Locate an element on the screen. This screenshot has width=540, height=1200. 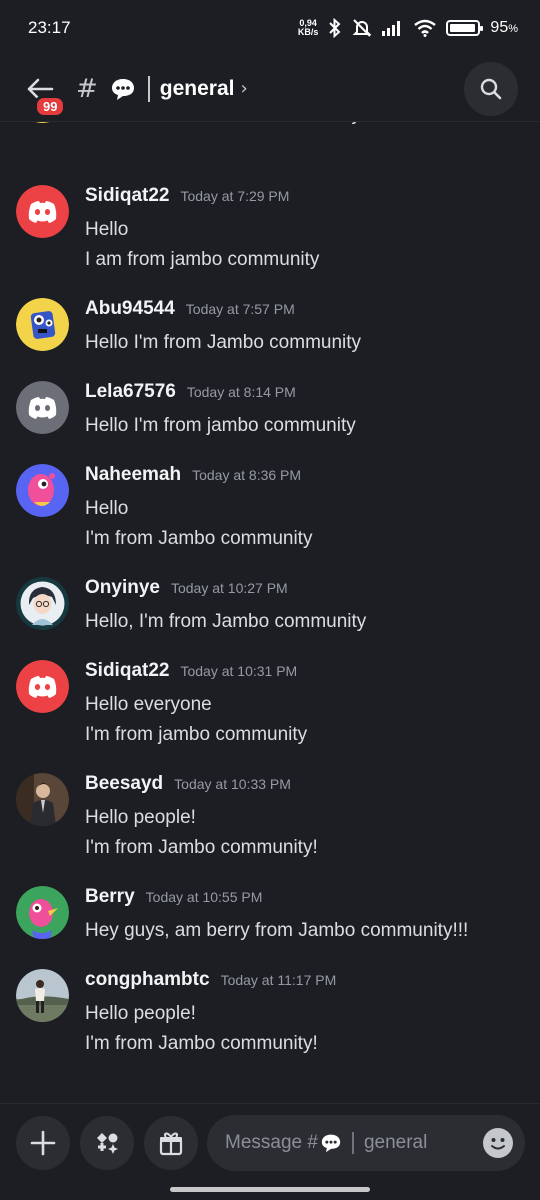
channel-divider is located at coordinates (148, 88).